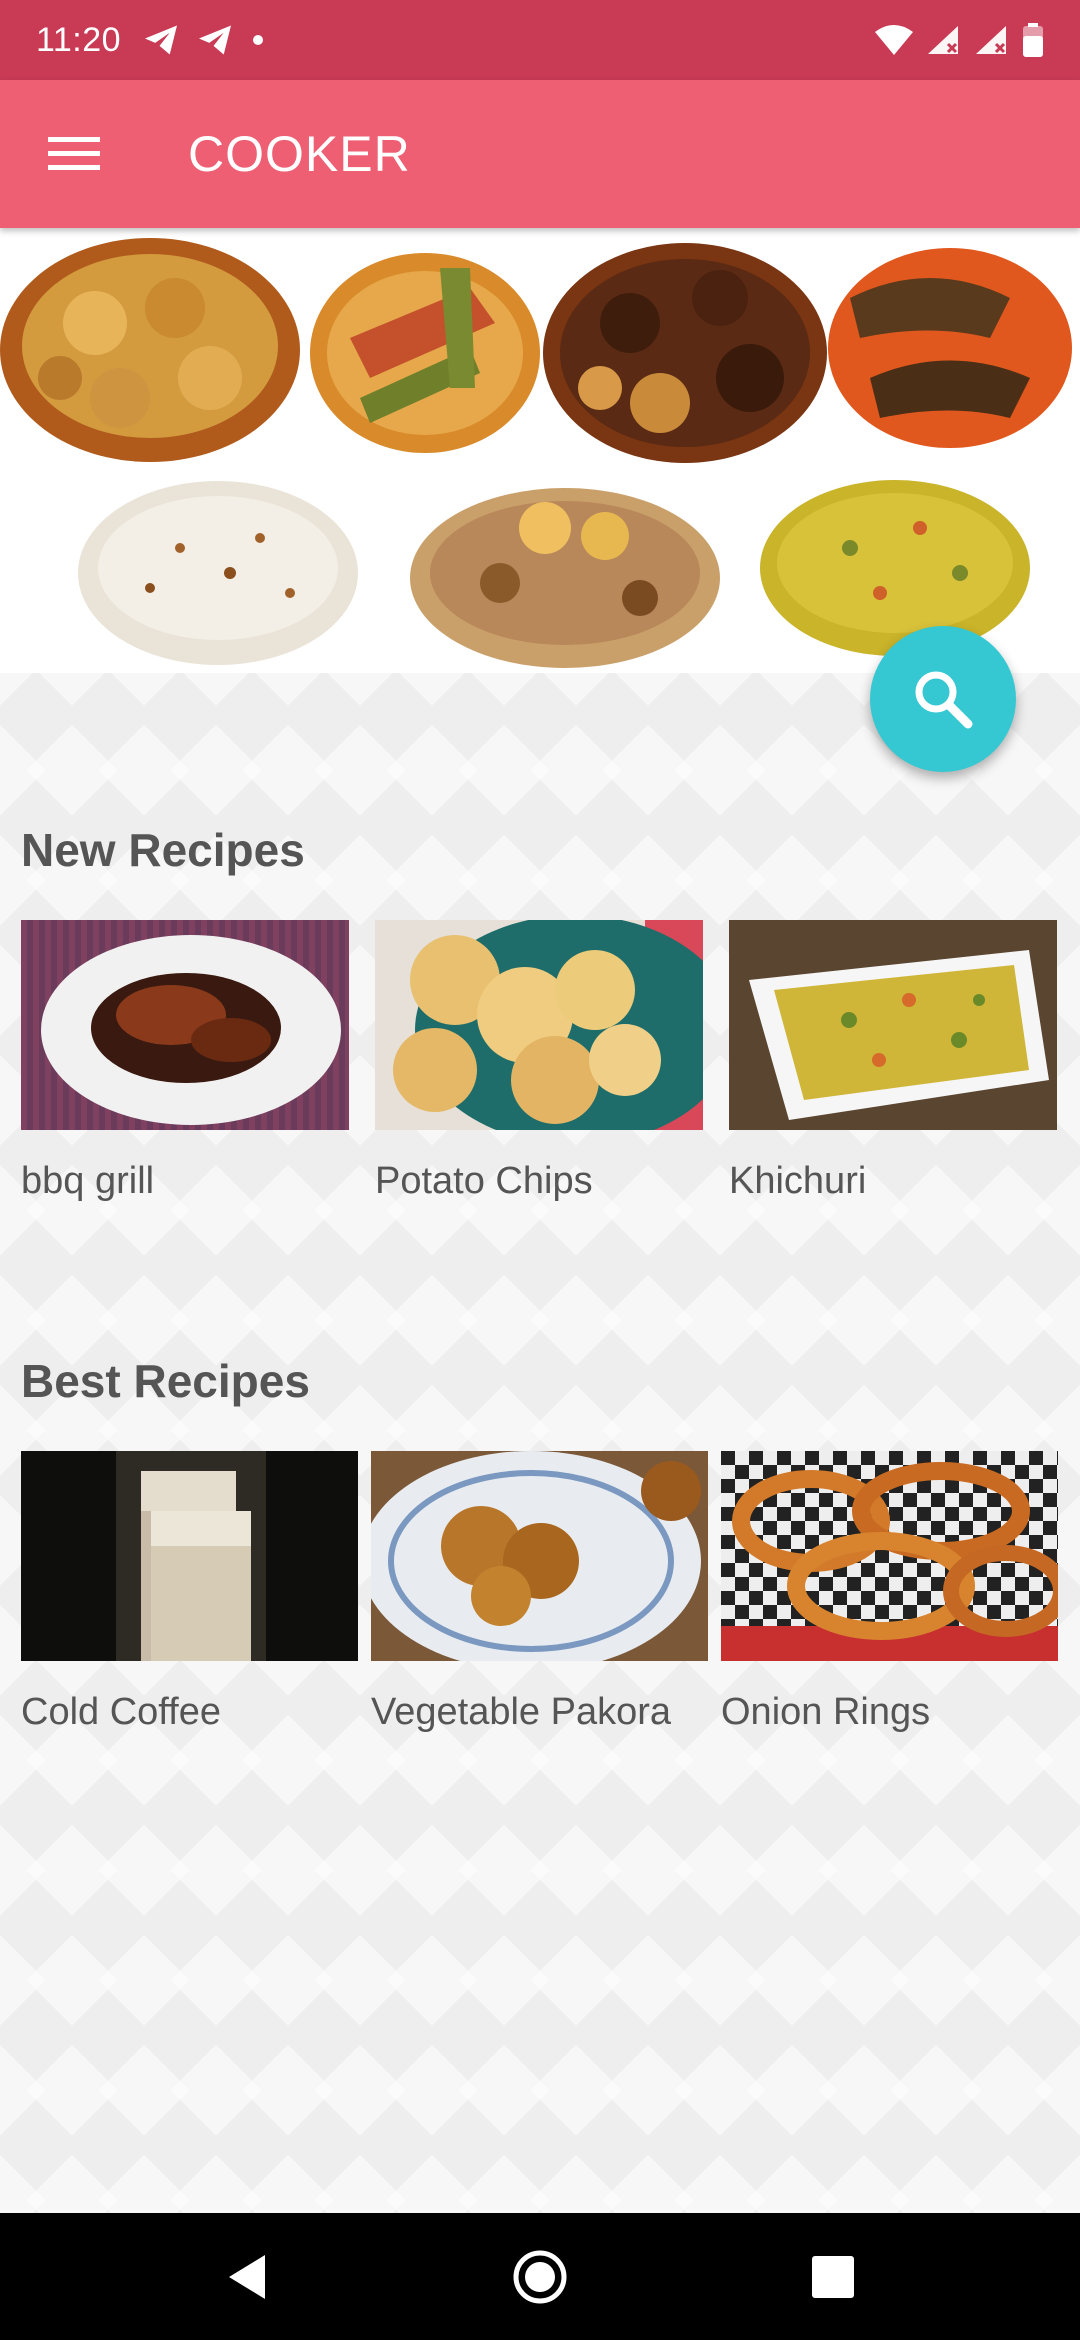 The image size is (1080, 2340). I want to click on home-button, so click(540, 2277).